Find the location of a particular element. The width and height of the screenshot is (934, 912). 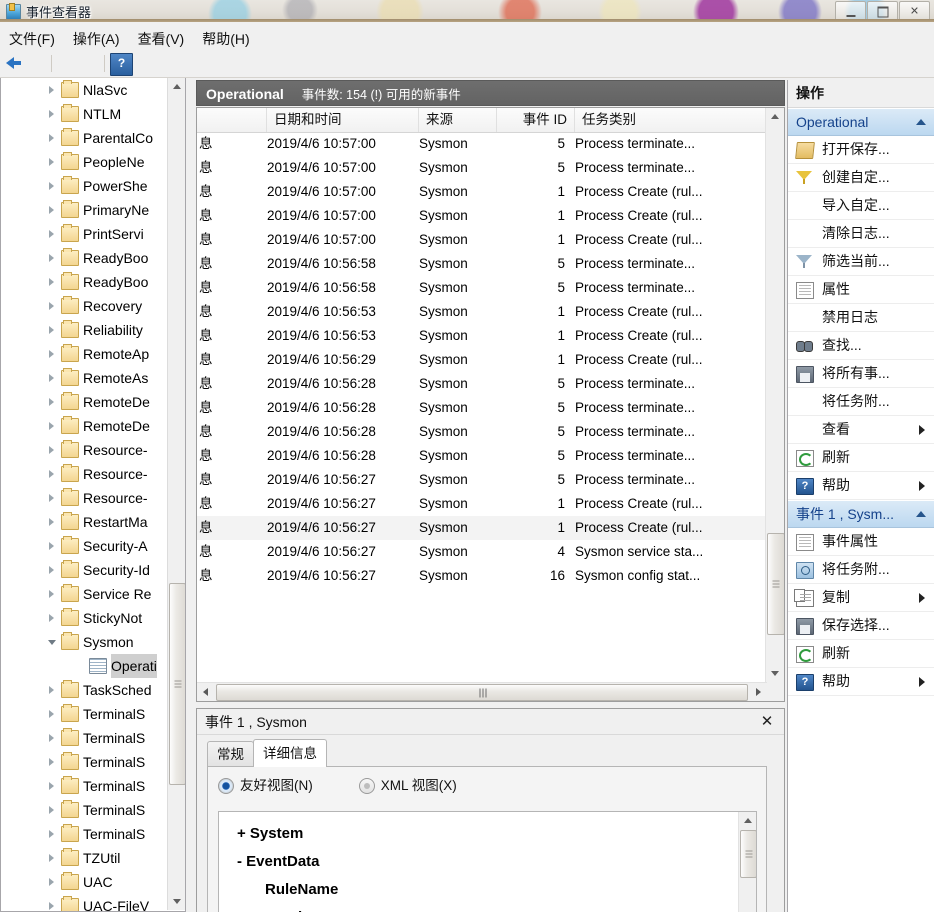

event-list-scroll-left-button is located at coordinates (205, 692).